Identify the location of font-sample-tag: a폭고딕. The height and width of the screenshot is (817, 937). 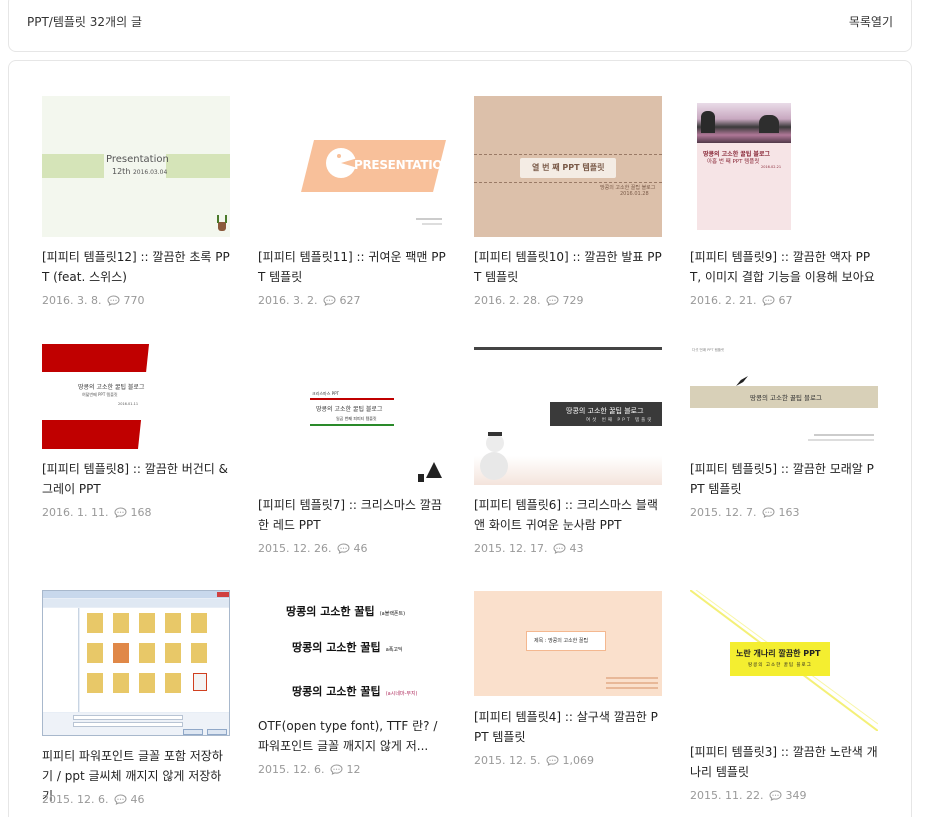
(394, 650).